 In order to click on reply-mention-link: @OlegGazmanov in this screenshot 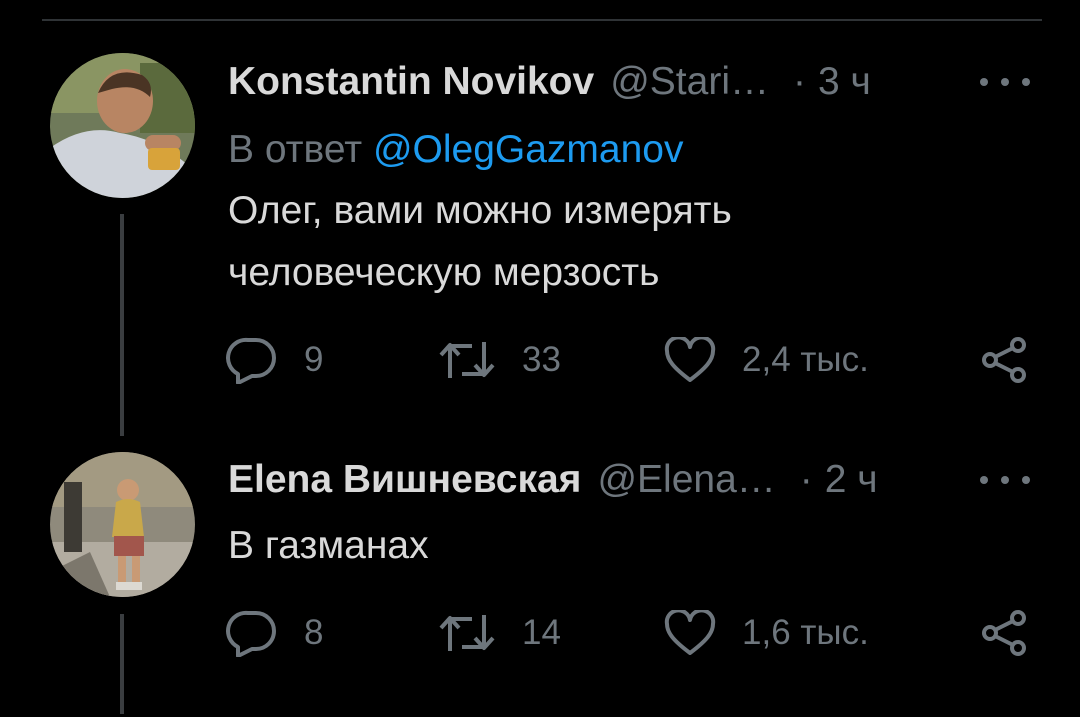, I will do `click(528, 149)`.